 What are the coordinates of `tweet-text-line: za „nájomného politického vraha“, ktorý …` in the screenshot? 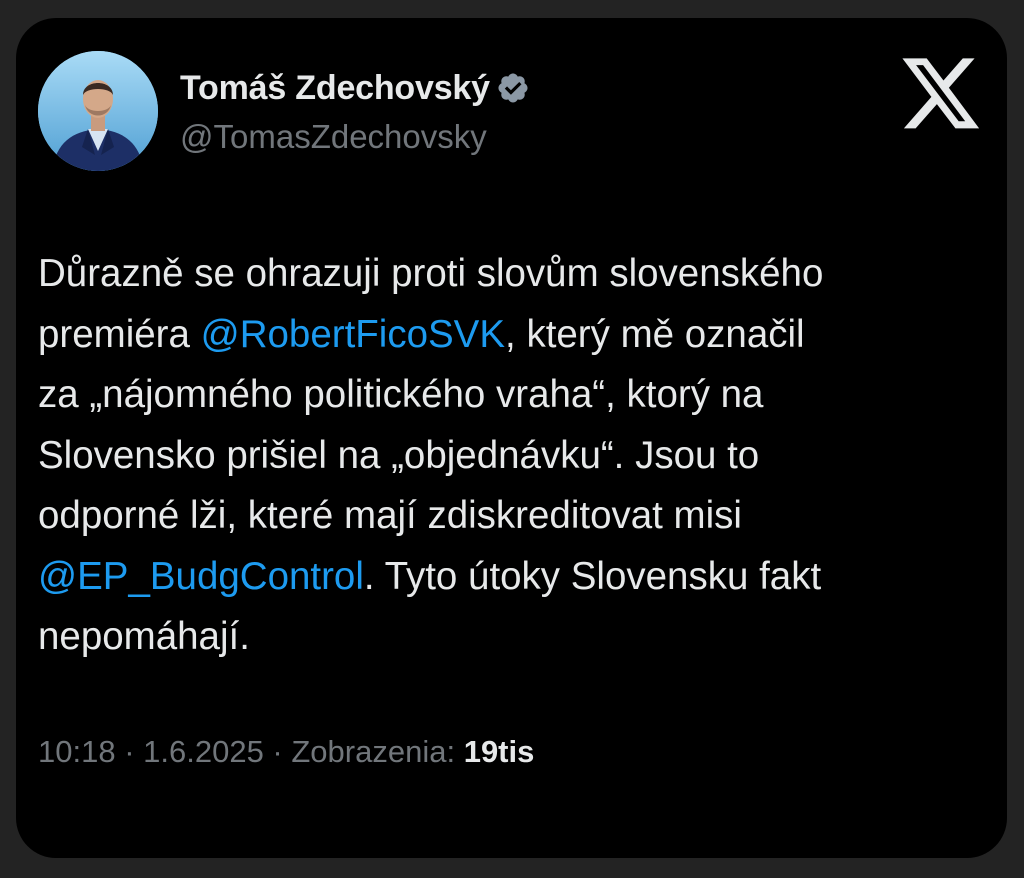 It's located at (513, 395).